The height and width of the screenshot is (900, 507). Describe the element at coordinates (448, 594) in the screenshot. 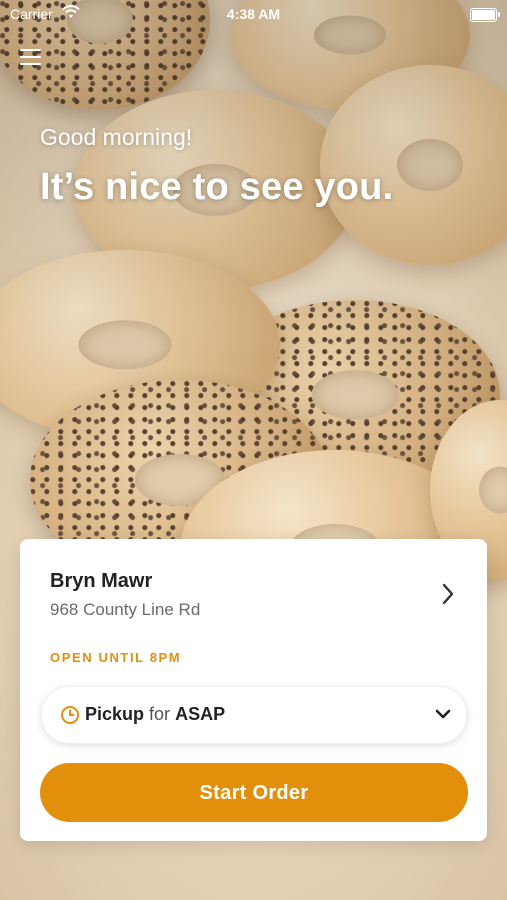

I see `chevron-right-icon` at that location.